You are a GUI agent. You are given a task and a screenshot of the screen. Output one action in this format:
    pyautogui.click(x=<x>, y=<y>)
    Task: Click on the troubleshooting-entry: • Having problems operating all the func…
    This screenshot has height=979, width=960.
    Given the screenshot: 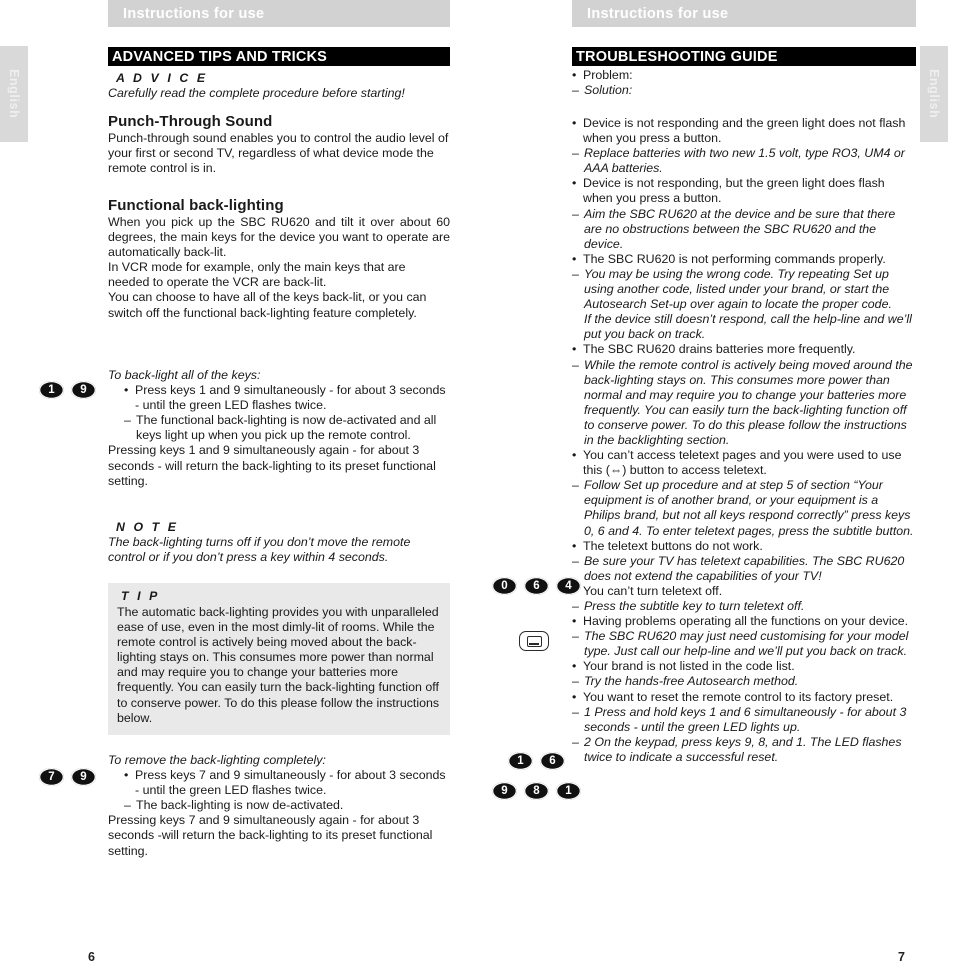 What is the action you would take?
    pyautogui.click(x=744, y=636)
    